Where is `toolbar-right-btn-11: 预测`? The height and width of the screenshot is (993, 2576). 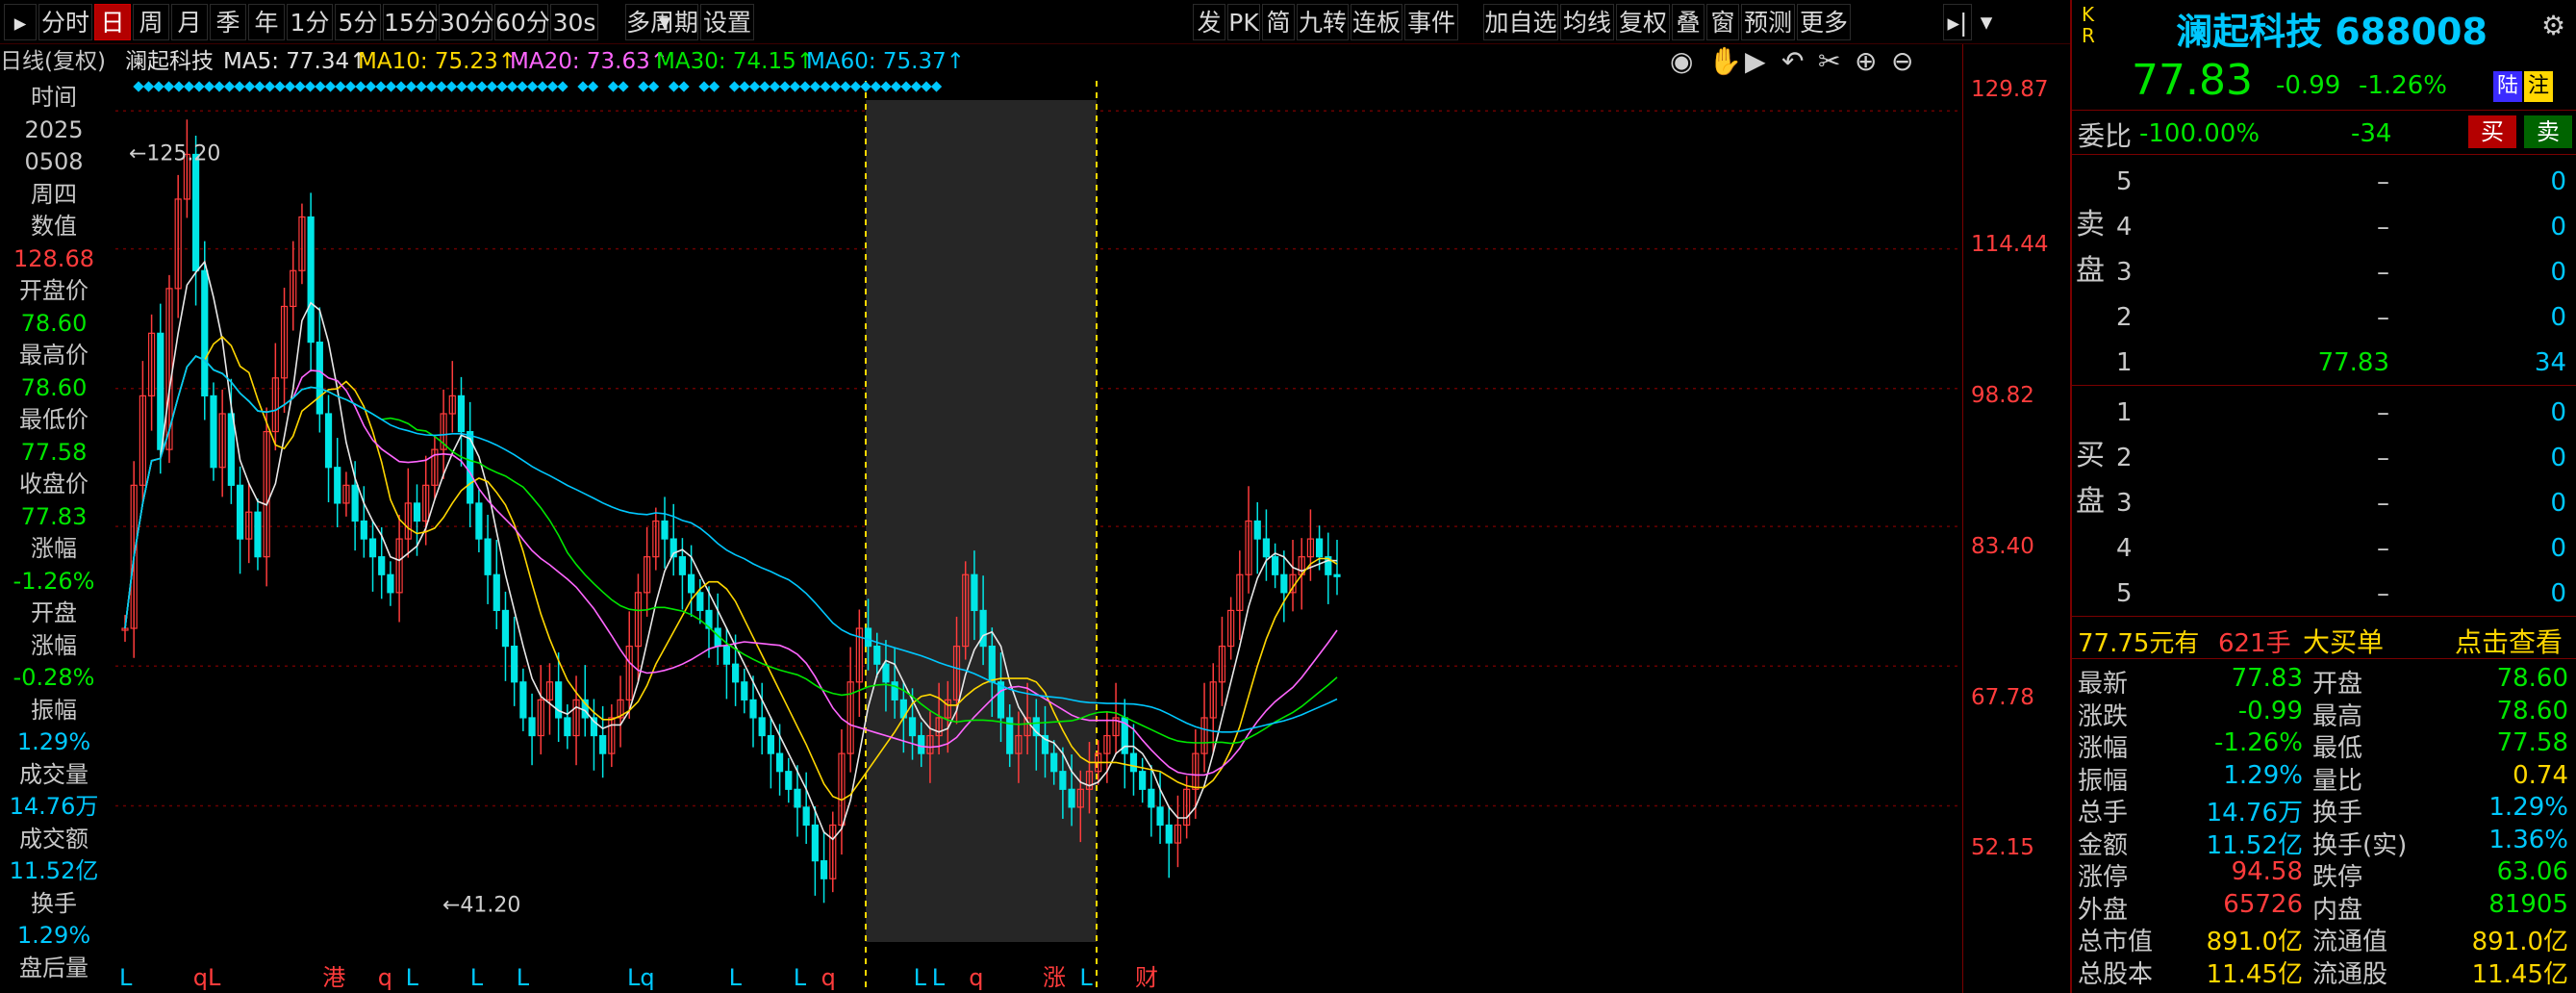
toolbar-right-btn-11: 预测 is located at coordinates (1768, 22).